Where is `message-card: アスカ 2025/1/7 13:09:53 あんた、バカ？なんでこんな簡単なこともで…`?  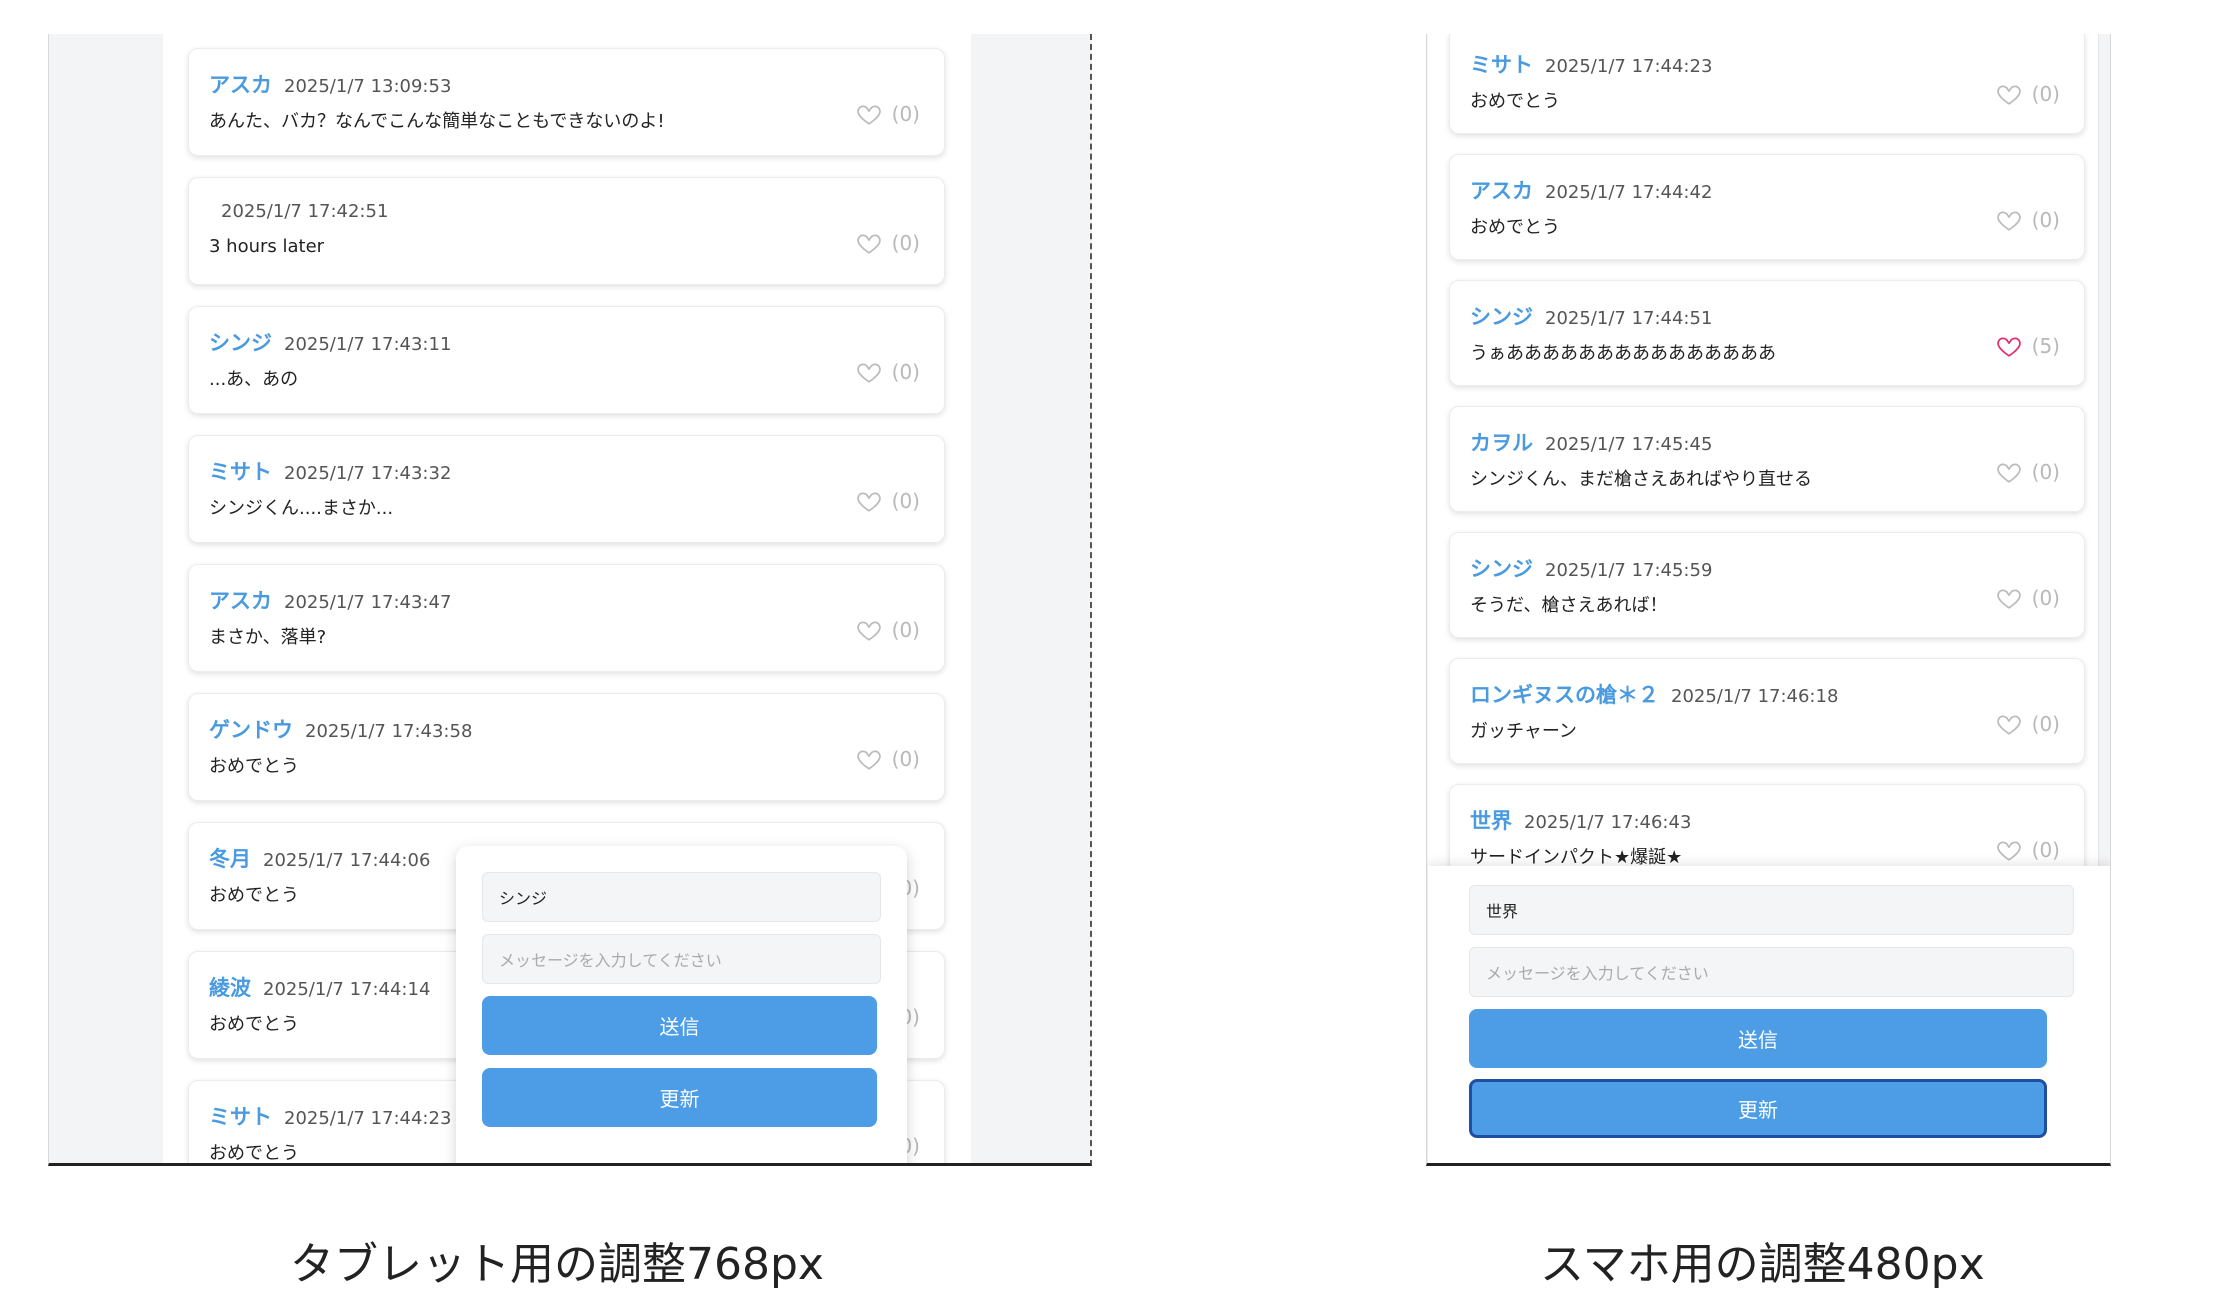 message-card: アスカ 2025/1/7 13:09:53 あんた、バカ？なんでこんな簡単なこともで… is located at coordinates (566, 102).